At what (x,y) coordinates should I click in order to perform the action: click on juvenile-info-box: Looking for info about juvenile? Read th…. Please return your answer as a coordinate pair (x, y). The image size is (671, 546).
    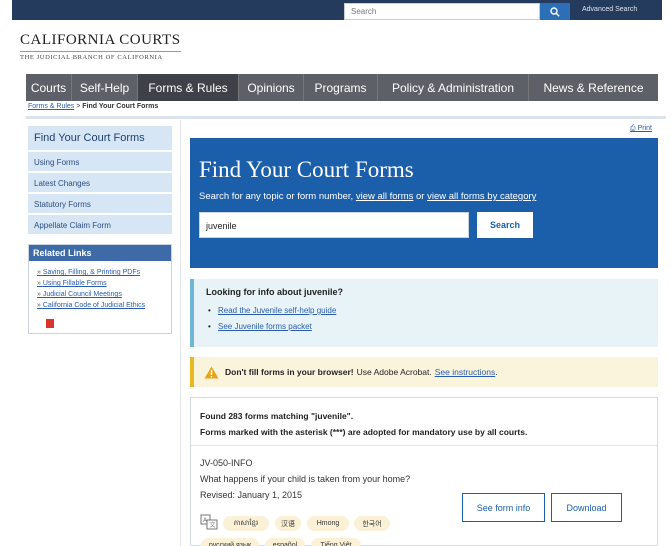
    Looking at the image, I should click on (424, 313).